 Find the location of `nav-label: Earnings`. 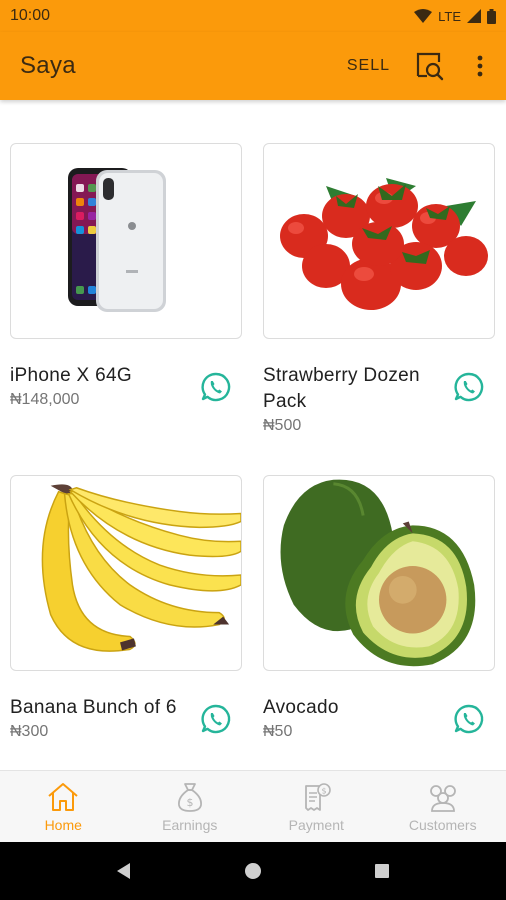

nav-label: Earnings is located at coordinates (190, 824).